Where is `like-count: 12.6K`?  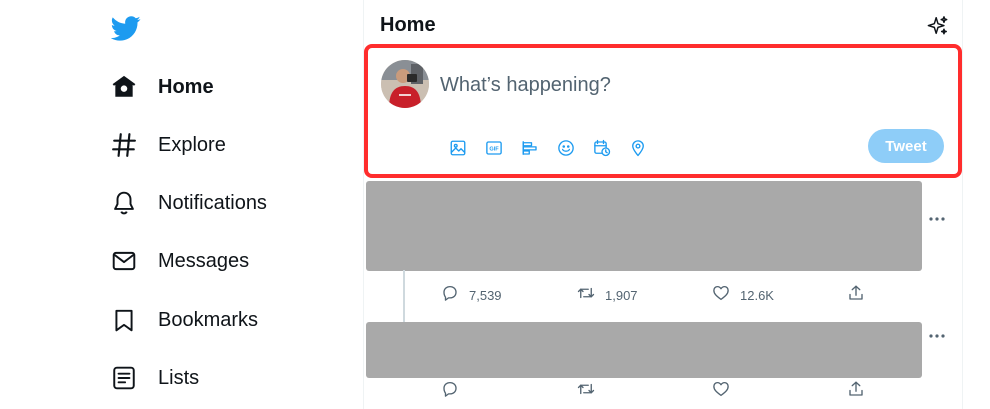 like-count: 12.6K is located at coordinates (757, 295).